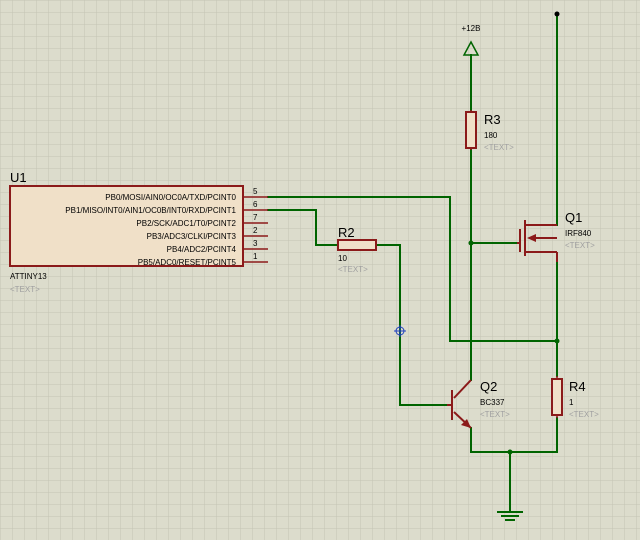 The width and height of the screenshot is (640, 540). What do you see at coordinates (557, 397) in the screenshot?
I see `r4-body` at bounding box center [557, 397].